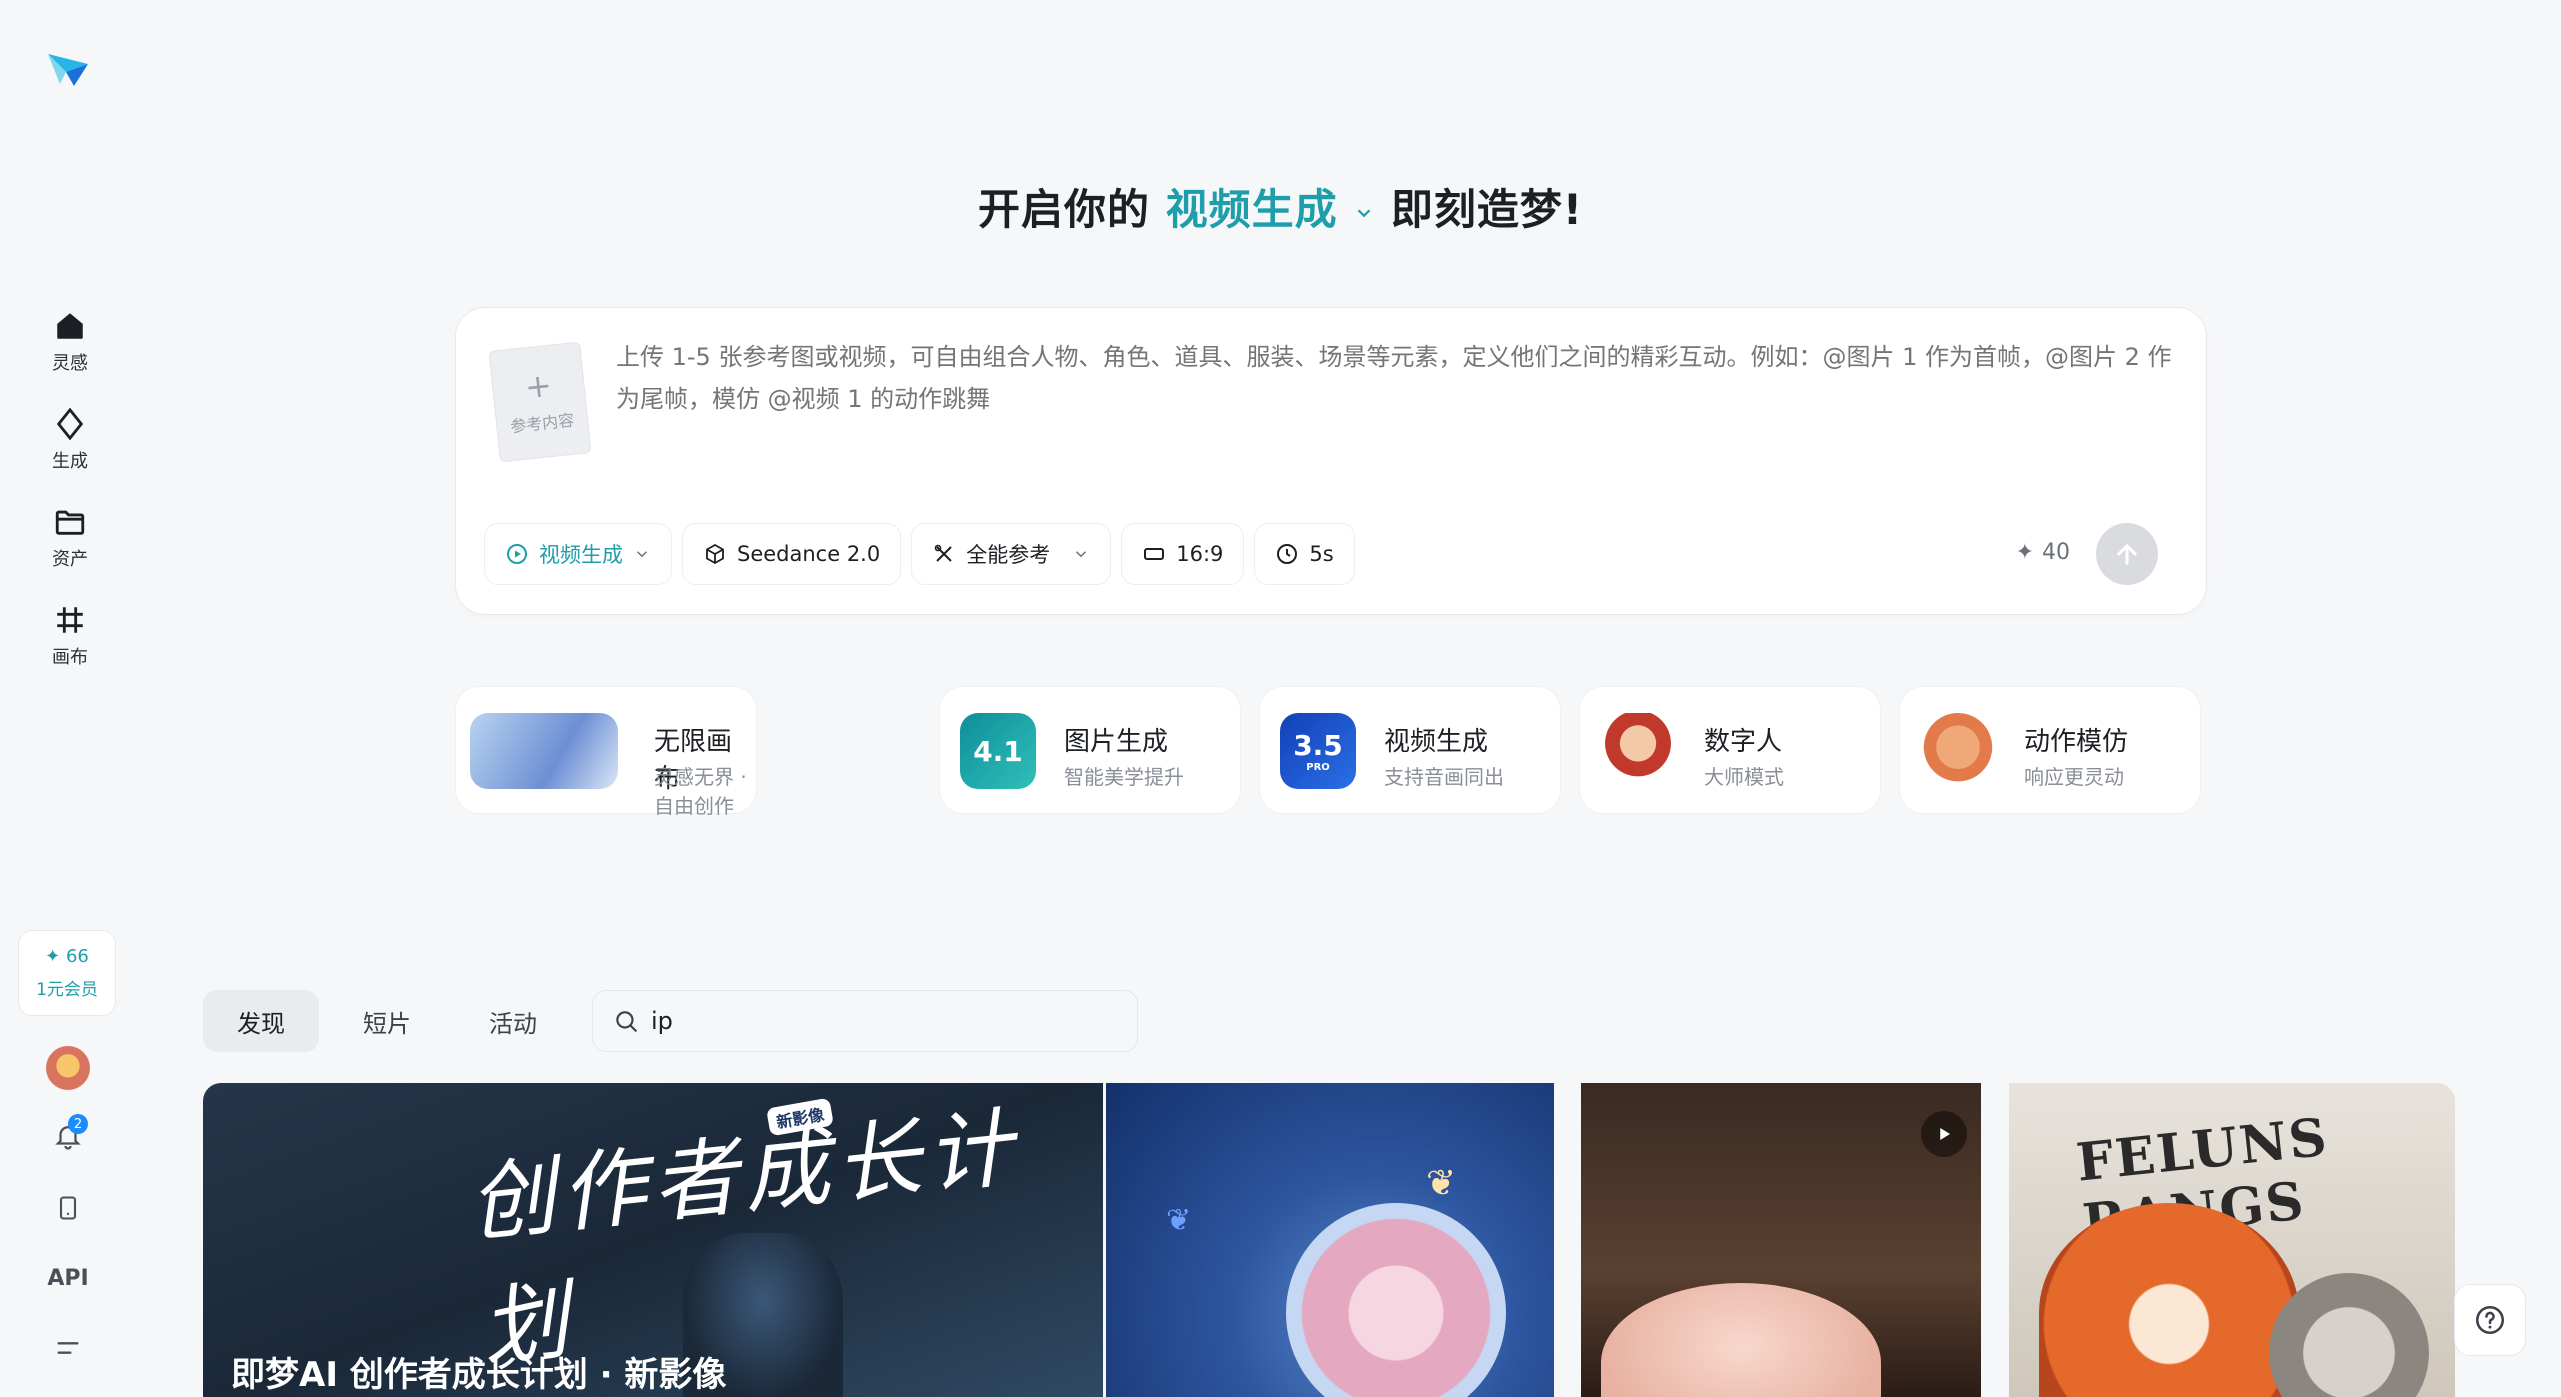 The width and height of the screenshot is (2561, 1397). I want to click on banner-caption: 即梦AI 创作者成长计划 · 新影像, so click(479, 1375).